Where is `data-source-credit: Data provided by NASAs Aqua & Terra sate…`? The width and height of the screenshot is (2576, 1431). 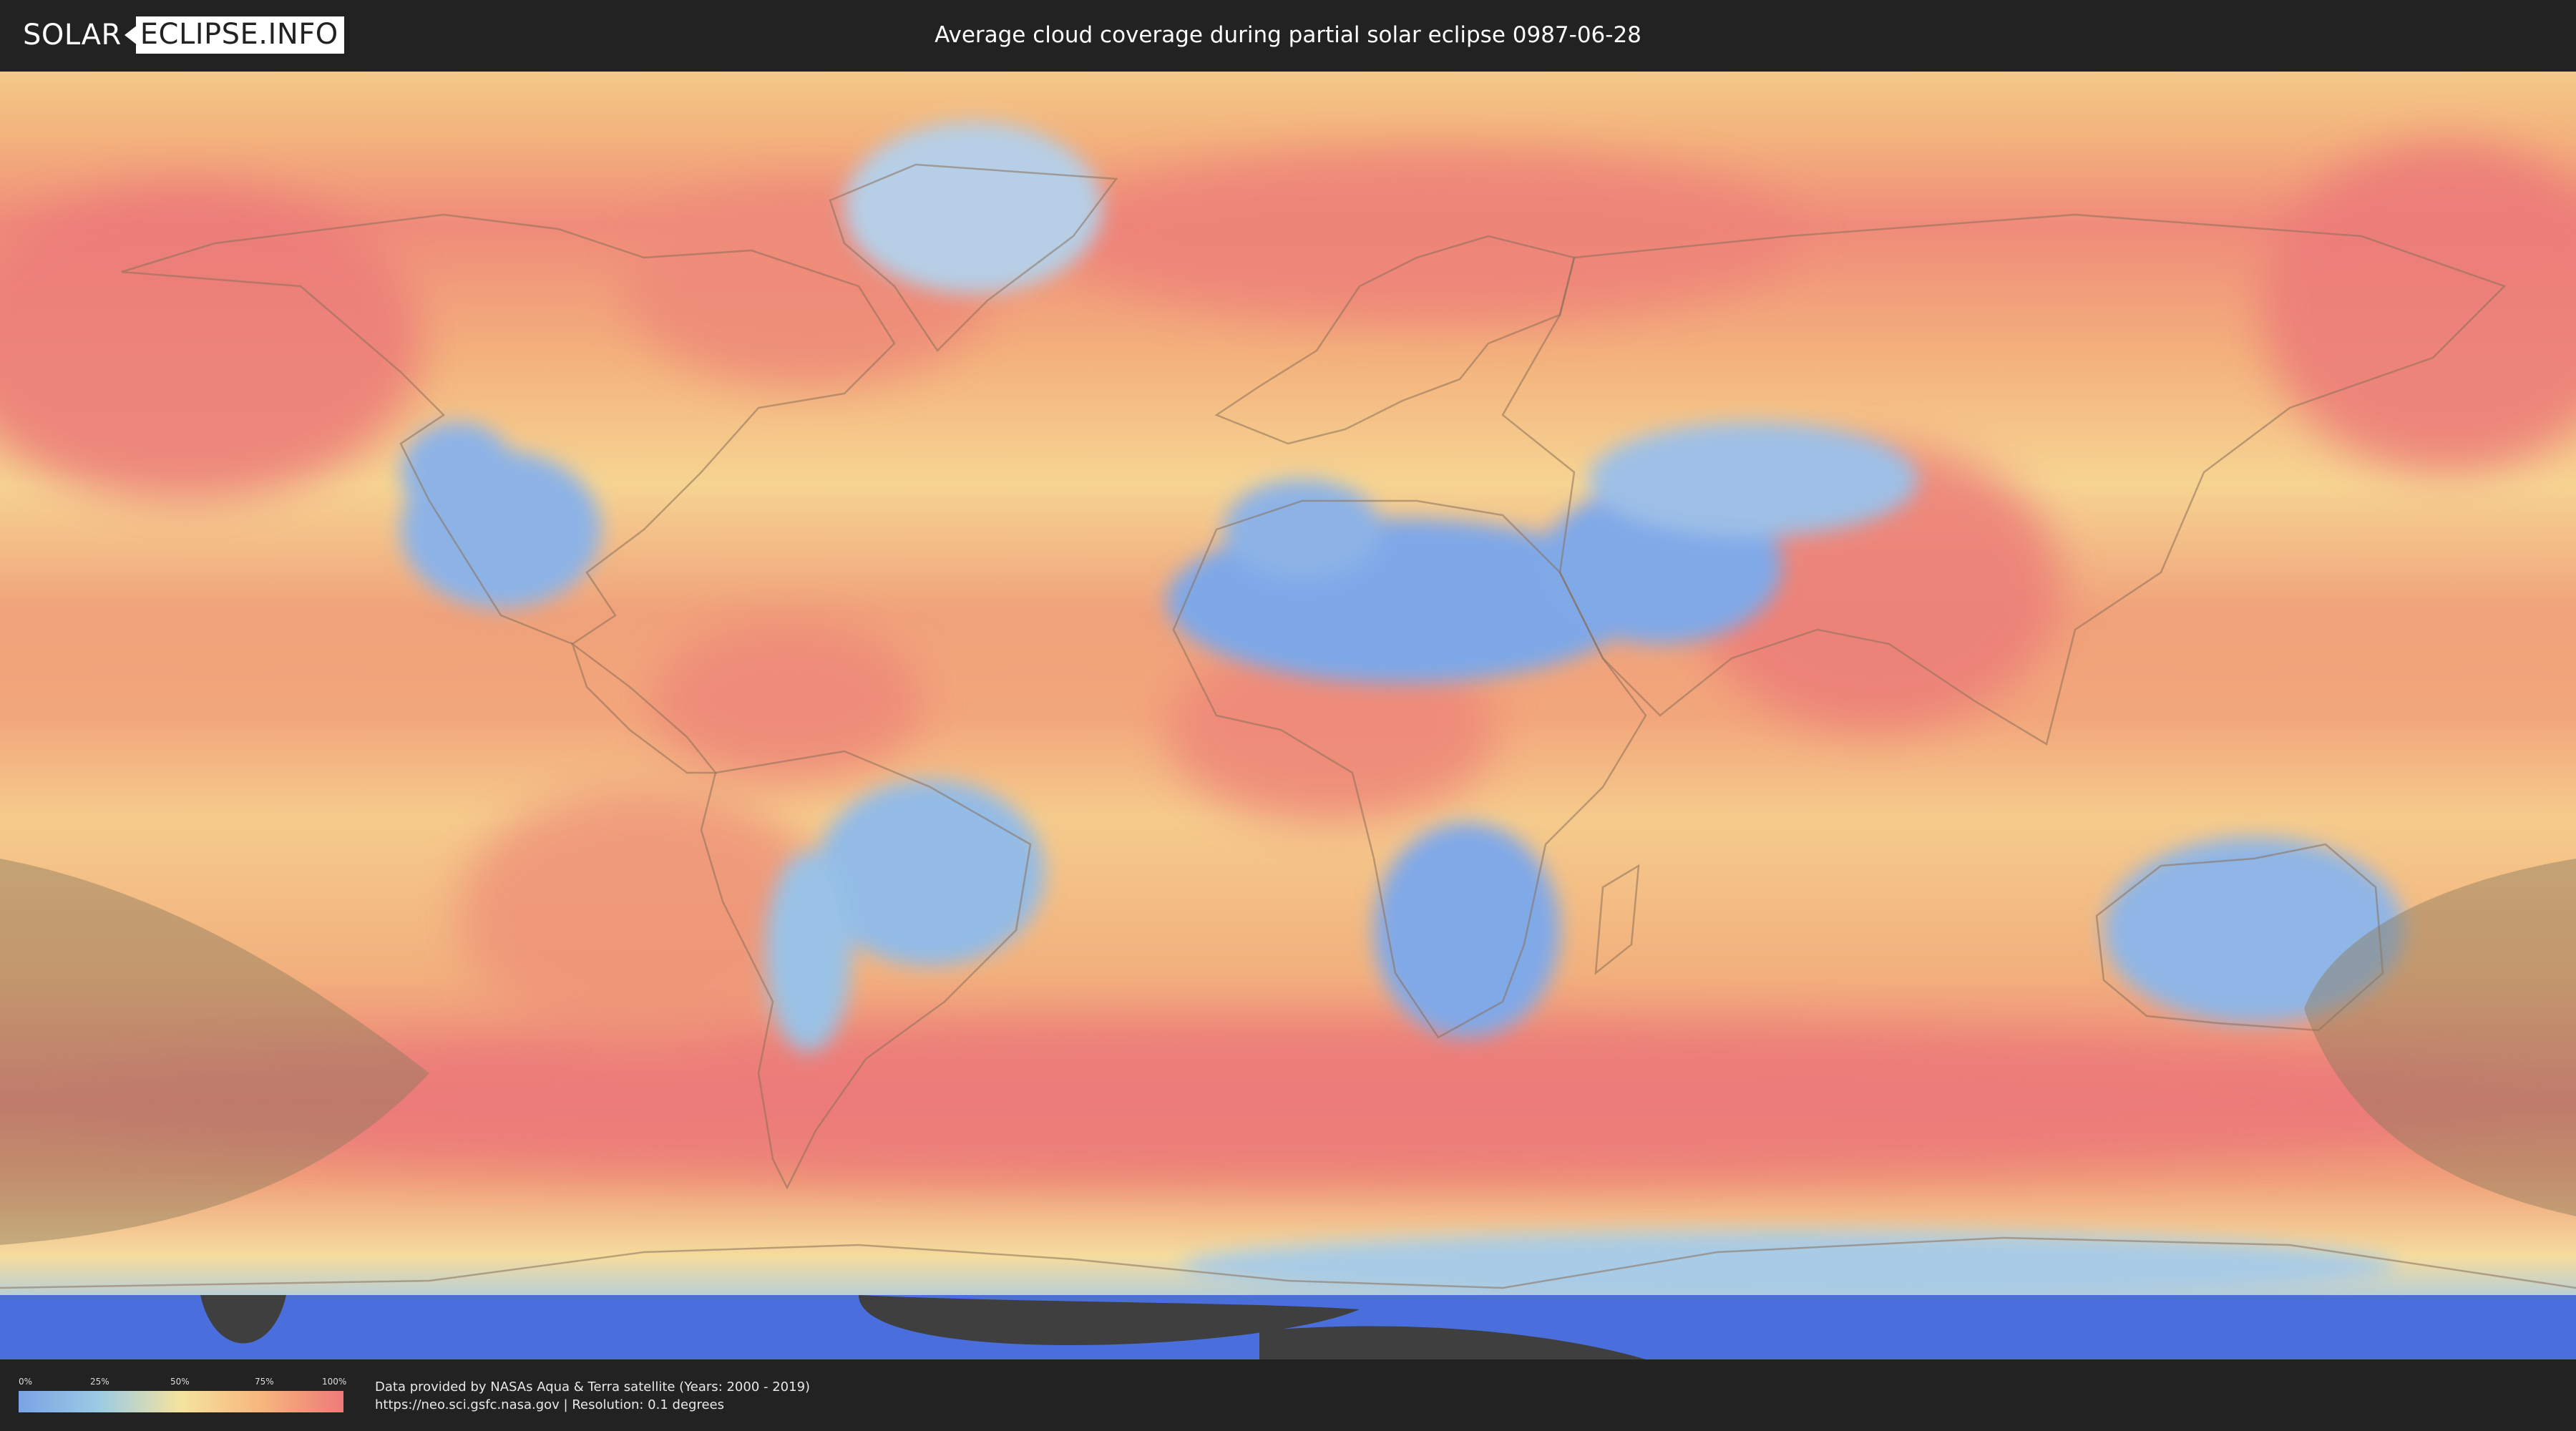
data-source-credit: Data provided by NASAs Aqua & Terra sate… is located at coordinates (592, 1396).